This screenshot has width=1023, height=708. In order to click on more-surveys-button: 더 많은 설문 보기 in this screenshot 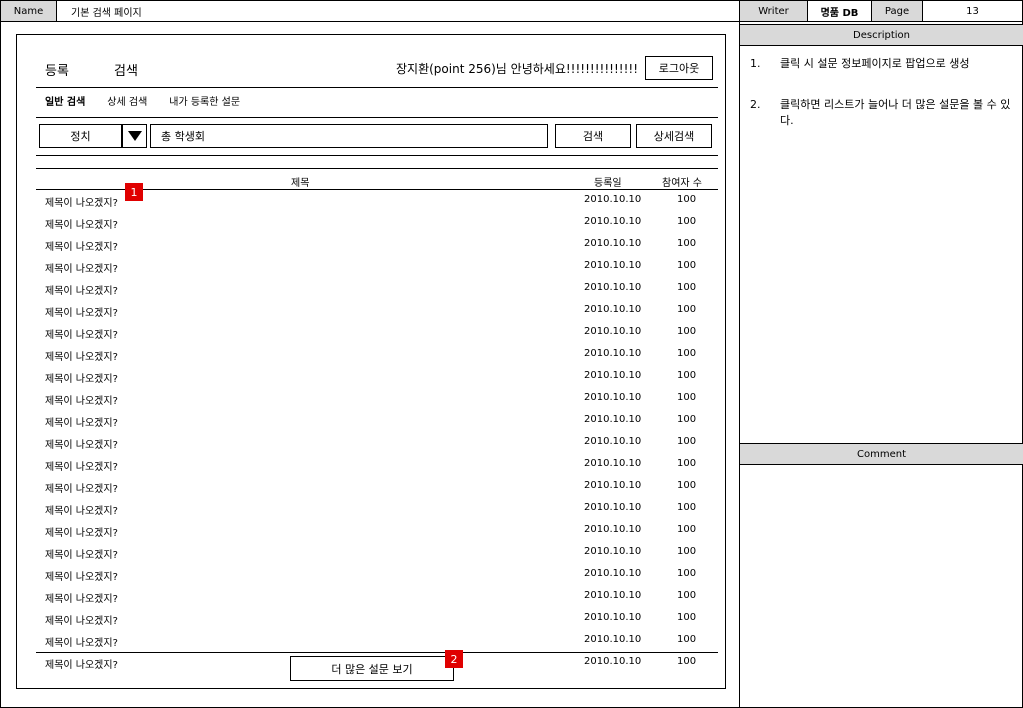, I will do `click(372, 668)`.